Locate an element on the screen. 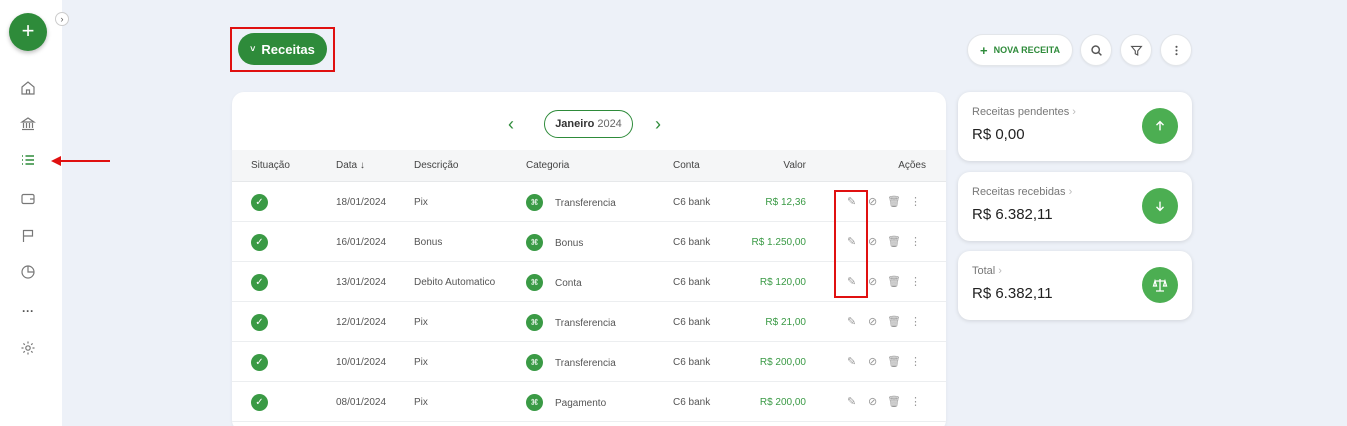 This screenshot has width=1347, height=426. filter-icon is located at coordinates (1136, 50).